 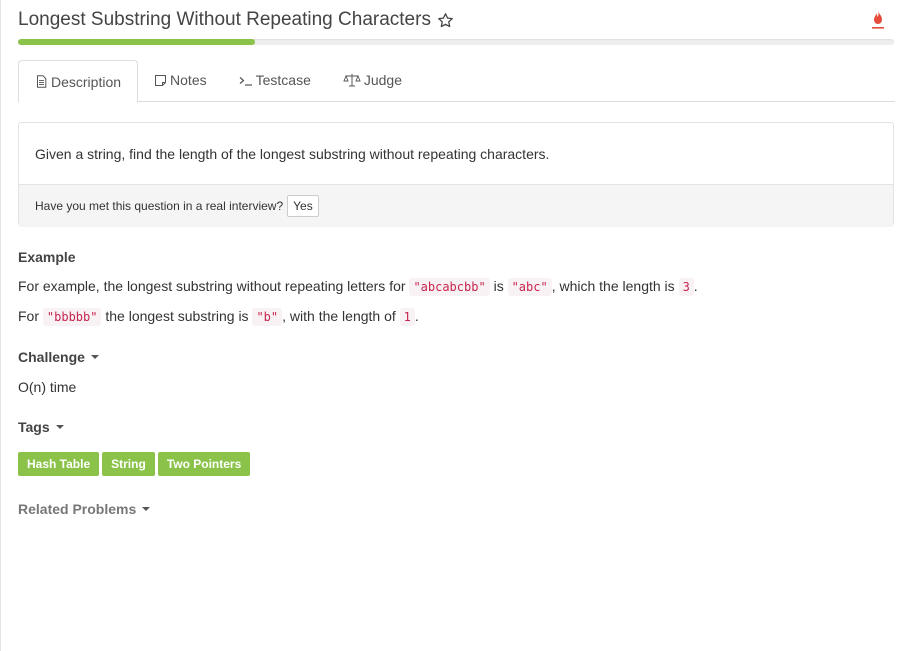 I want to click on example-heading: Example, so click(x=47, y=257).